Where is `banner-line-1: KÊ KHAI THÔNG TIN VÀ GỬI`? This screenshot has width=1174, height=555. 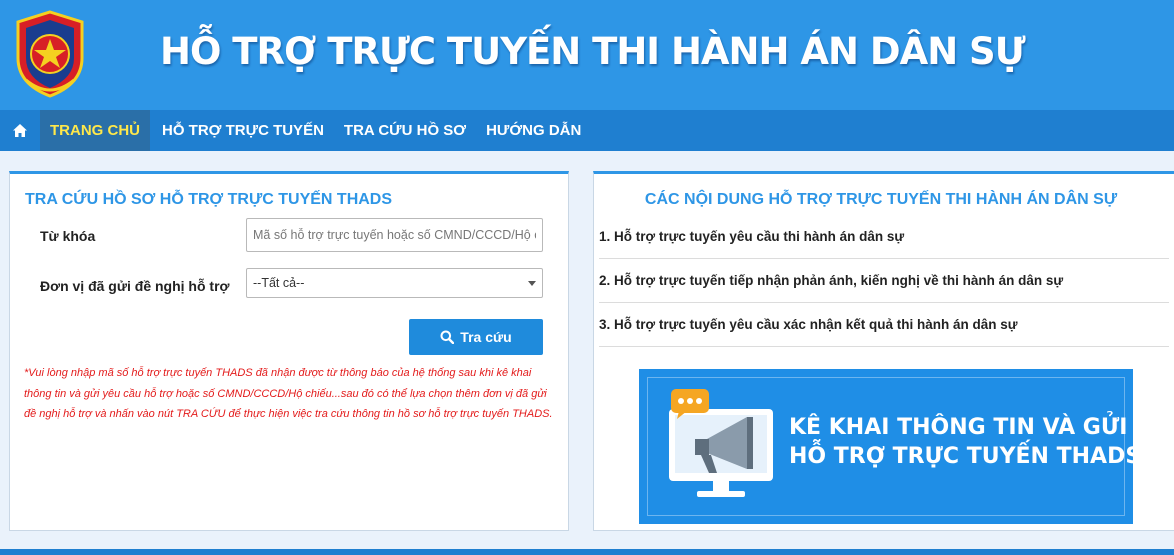
banner-line-1: KÊ KHAI THÔNG TIN VÀ GỬI is located at coordinates (958, 427).